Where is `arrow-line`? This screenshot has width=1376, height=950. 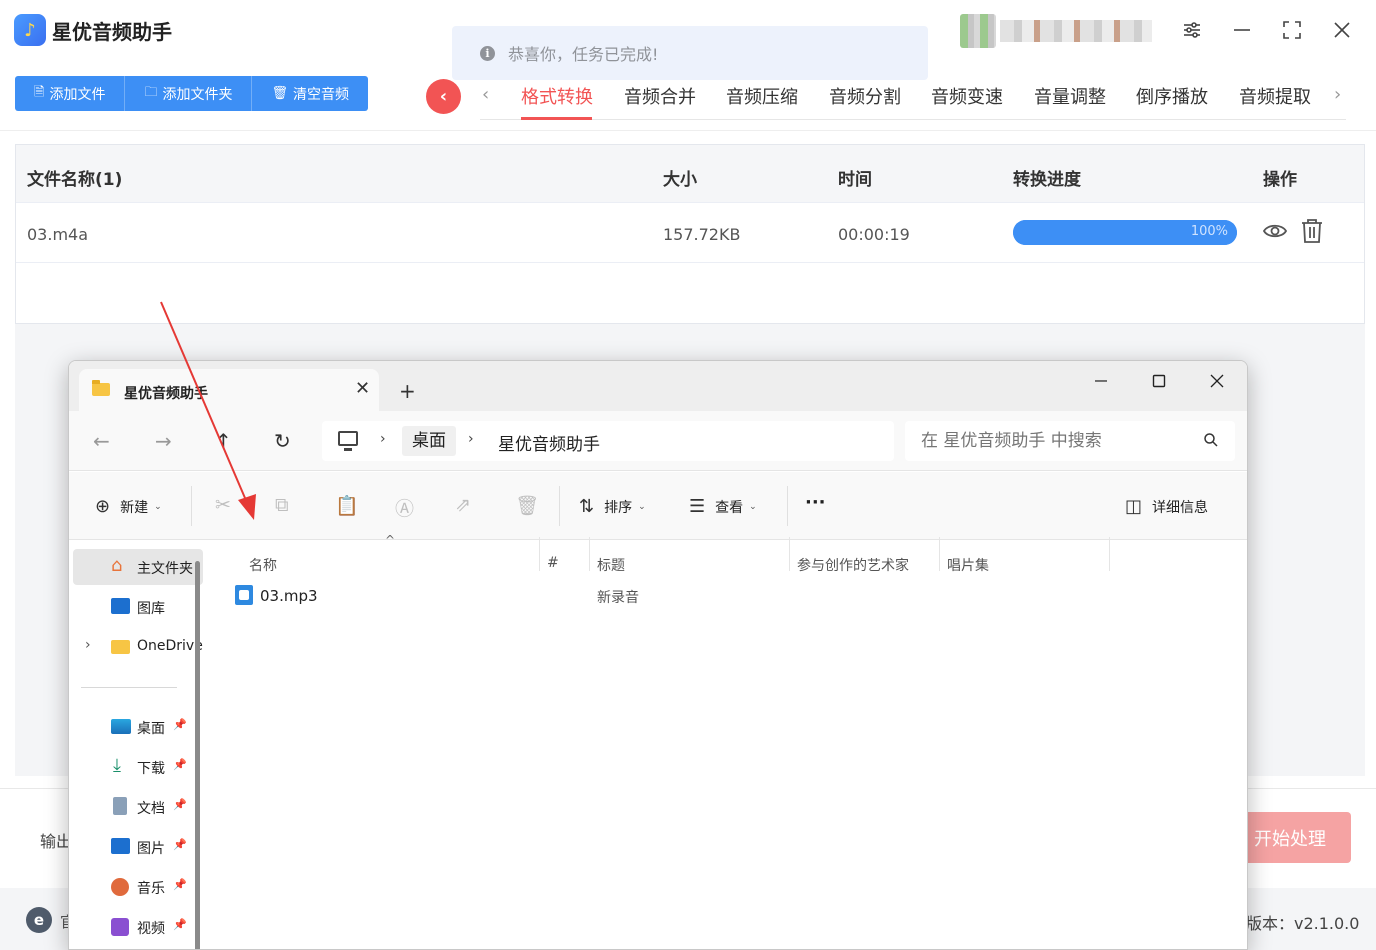 arrow-line is located at coordinates (204, 403).